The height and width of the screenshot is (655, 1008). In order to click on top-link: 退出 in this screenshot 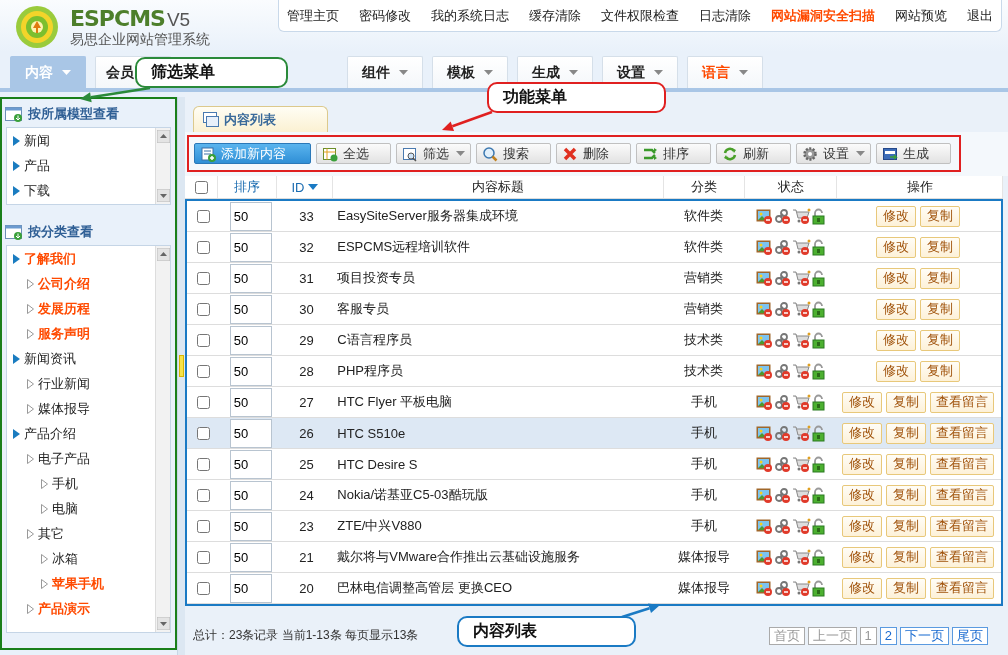, I will do `click(980, 15)`.